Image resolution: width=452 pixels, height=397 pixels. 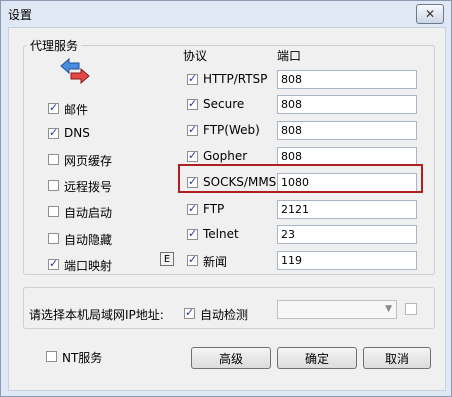 I want to click on port-input: 2121, so click(x=347, y=209).